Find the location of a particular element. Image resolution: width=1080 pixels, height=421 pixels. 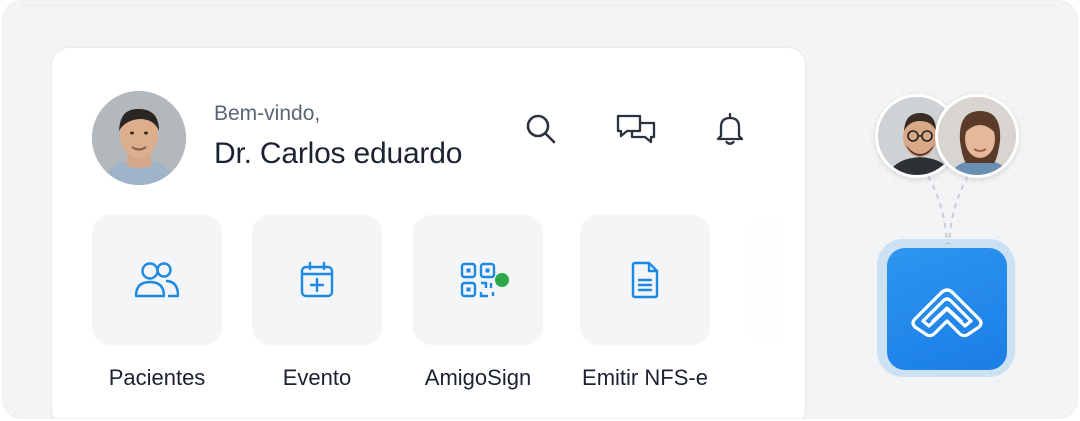

chat-icon is located at coordinates (636, 129).